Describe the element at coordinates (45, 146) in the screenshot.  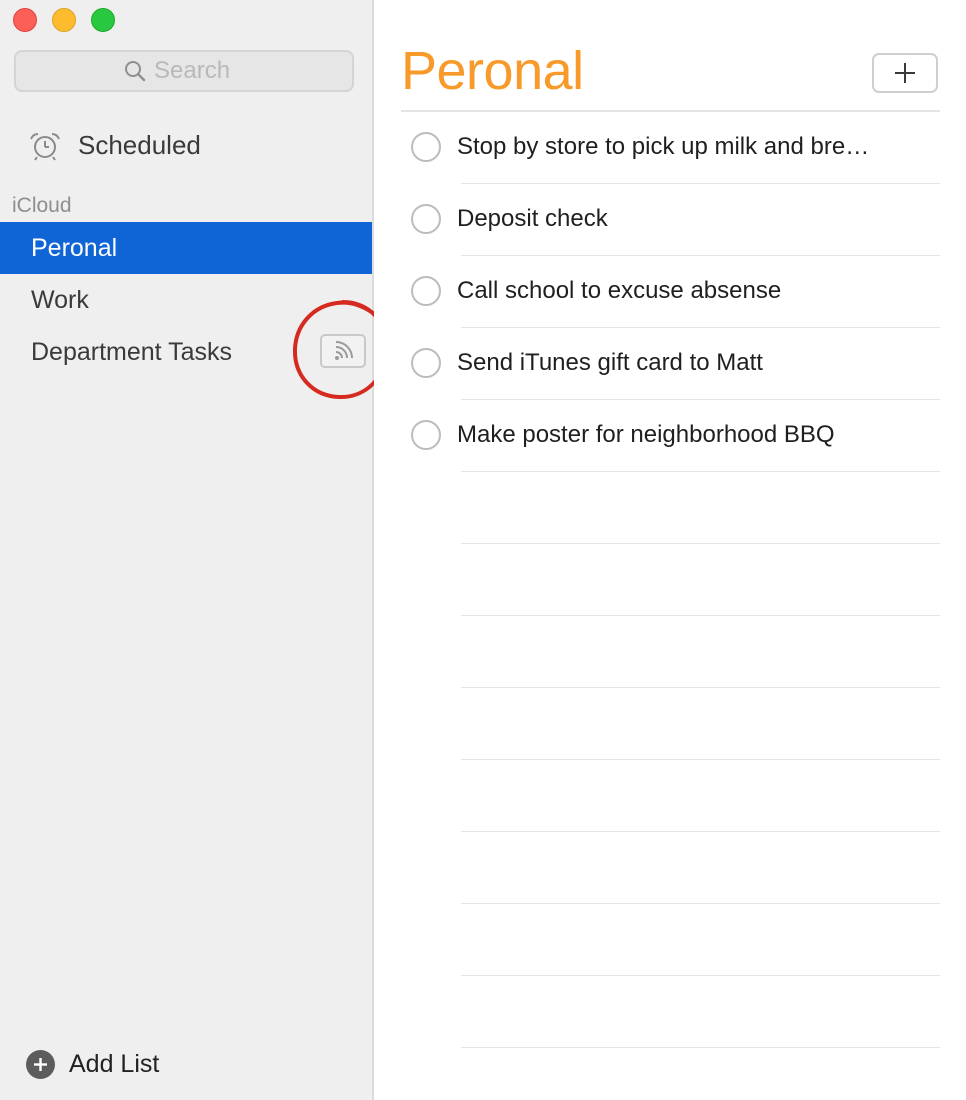
I see `alarm-clock-icon` at that location.